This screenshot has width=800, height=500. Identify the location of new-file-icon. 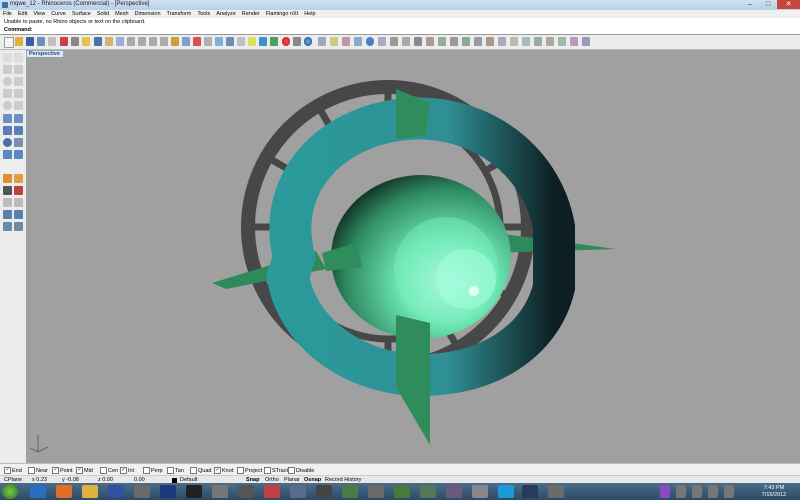
(9, 42).